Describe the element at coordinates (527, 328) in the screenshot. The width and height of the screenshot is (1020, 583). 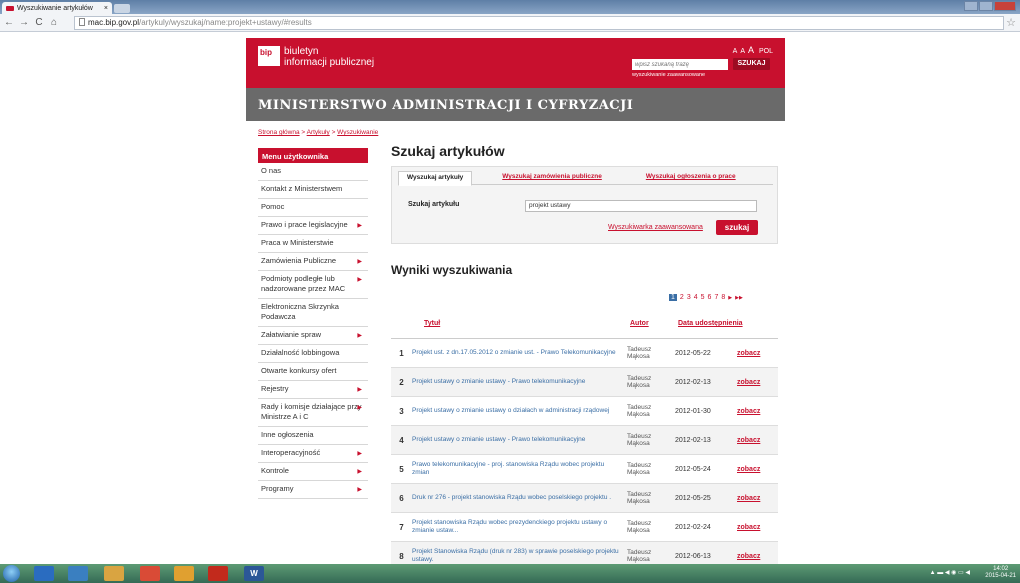
I see `column-title: Tytuł` at that location.